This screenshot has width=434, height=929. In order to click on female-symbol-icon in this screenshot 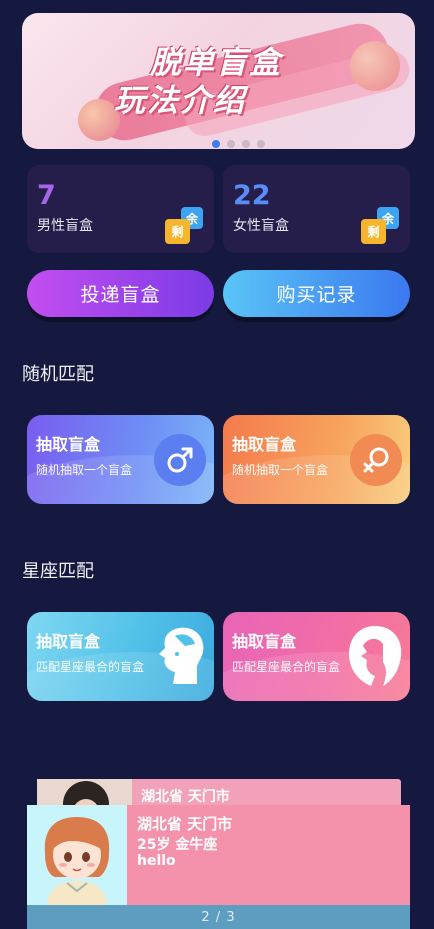, I will do `click(376, 460)`.